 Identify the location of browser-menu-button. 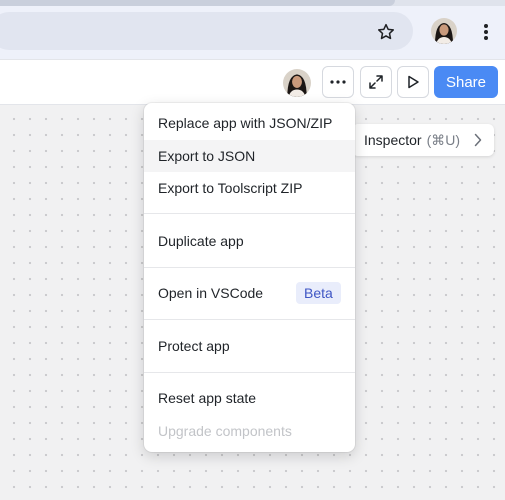
(486, 32).